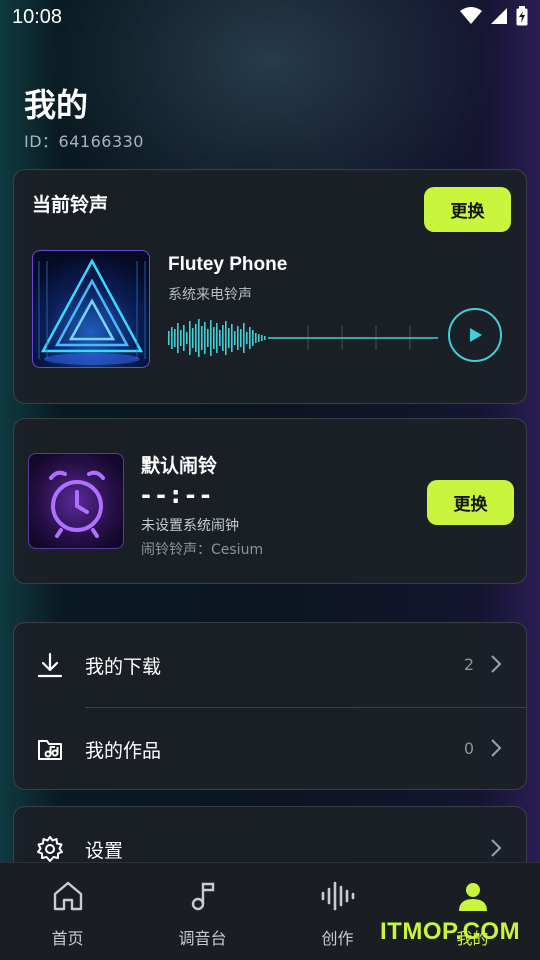 This screenshot has width=540, height=960. Describe the element at coordinates (470, 502) in the screenshot. I see `change-alarm-button: 更换` at that location.